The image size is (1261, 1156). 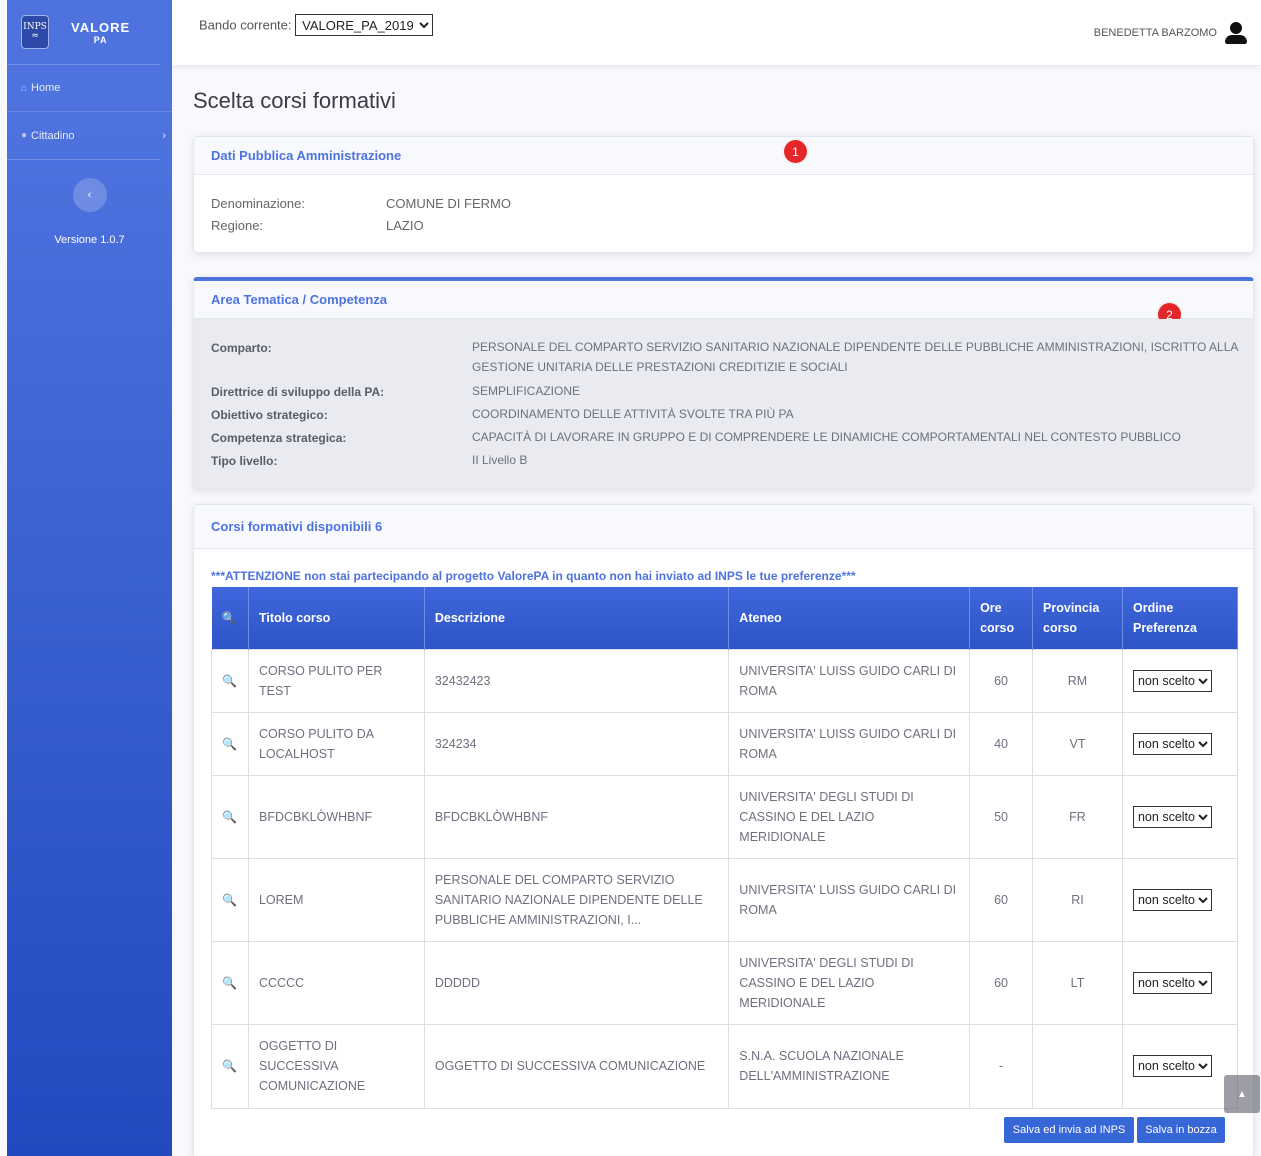 I want to click on pa-card-header: Dati Pubblica Amministrazione, so click(x=723, y=156).